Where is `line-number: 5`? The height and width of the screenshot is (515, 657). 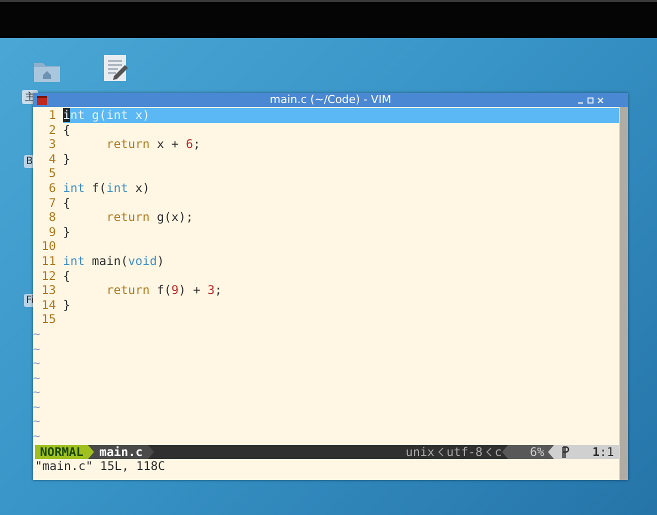 line-number: 5 is located at coordinates (52, 173).